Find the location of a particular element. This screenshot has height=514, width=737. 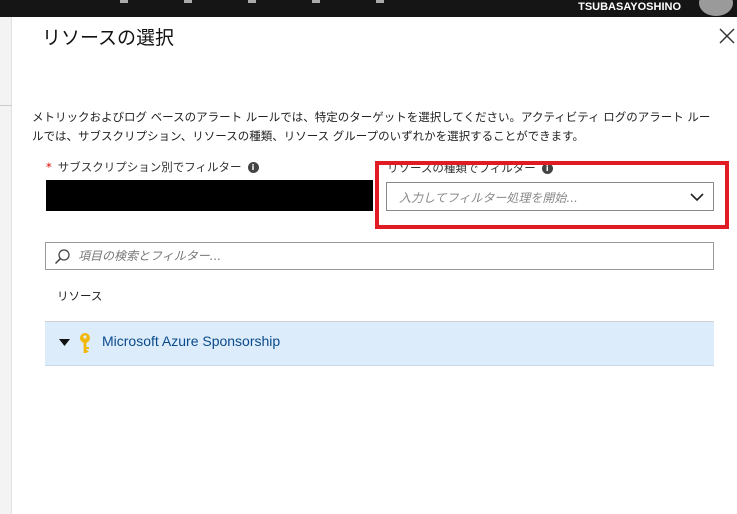

left-panel-strip is located at coordinates (6, 265).